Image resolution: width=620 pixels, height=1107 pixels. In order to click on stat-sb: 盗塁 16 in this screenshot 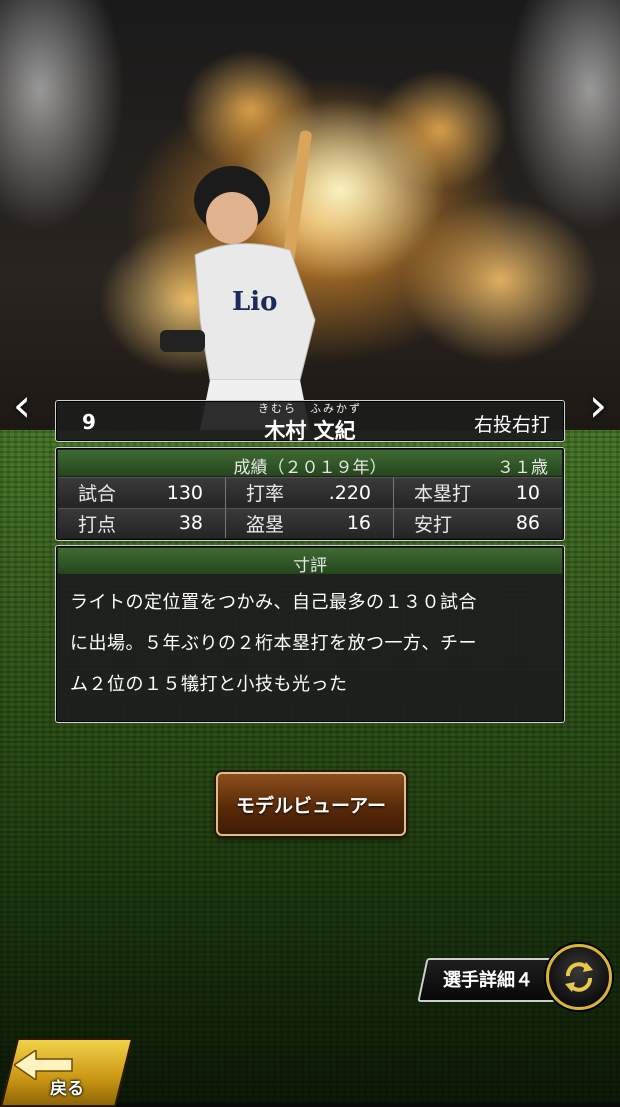, I will do `click(310, 522)`.